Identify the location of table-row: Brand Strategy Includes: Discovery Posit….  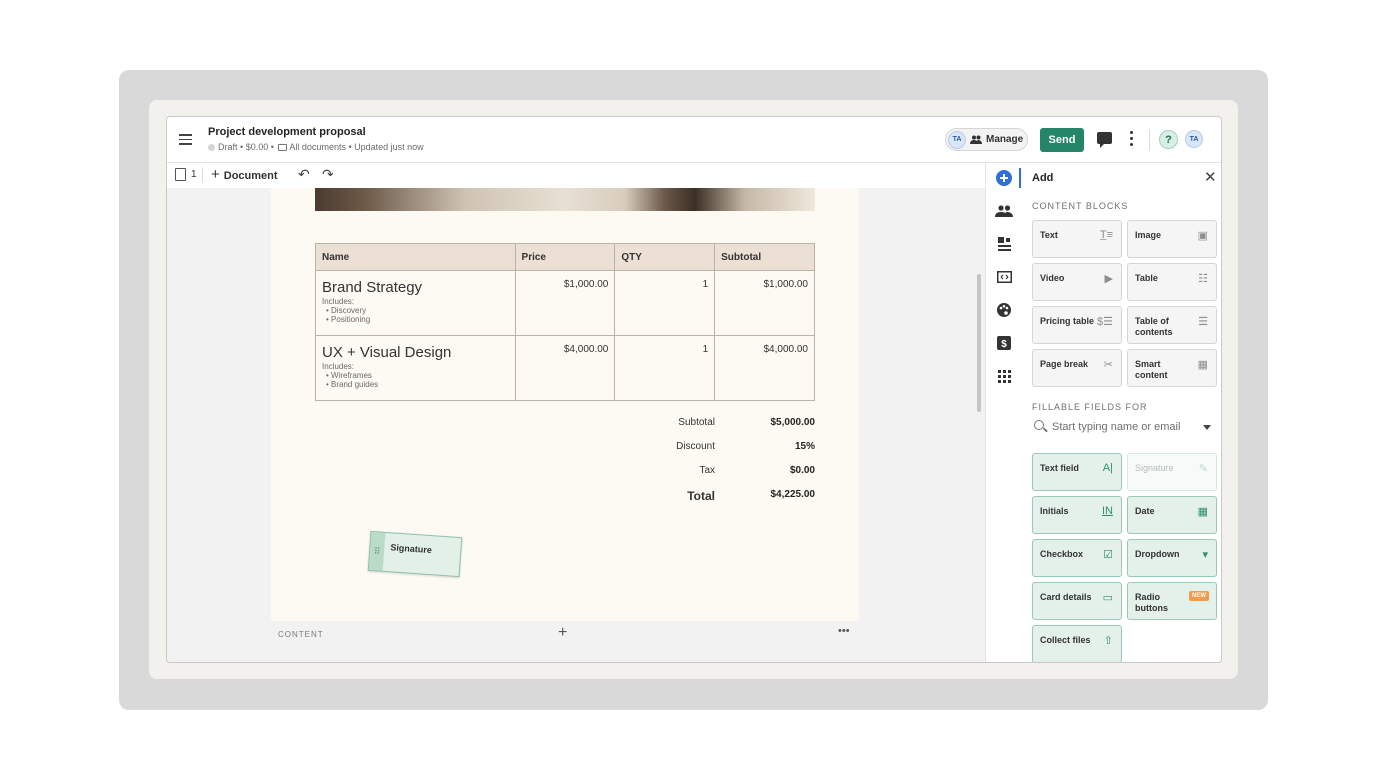
(565, 303).